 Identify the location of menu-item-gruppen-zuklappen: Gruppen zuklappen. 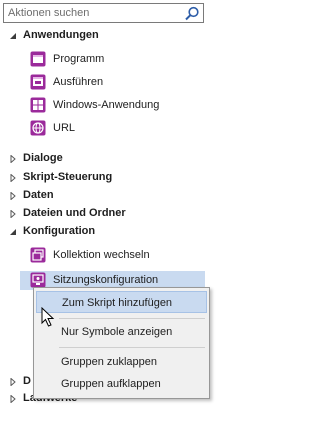
(121, 362).